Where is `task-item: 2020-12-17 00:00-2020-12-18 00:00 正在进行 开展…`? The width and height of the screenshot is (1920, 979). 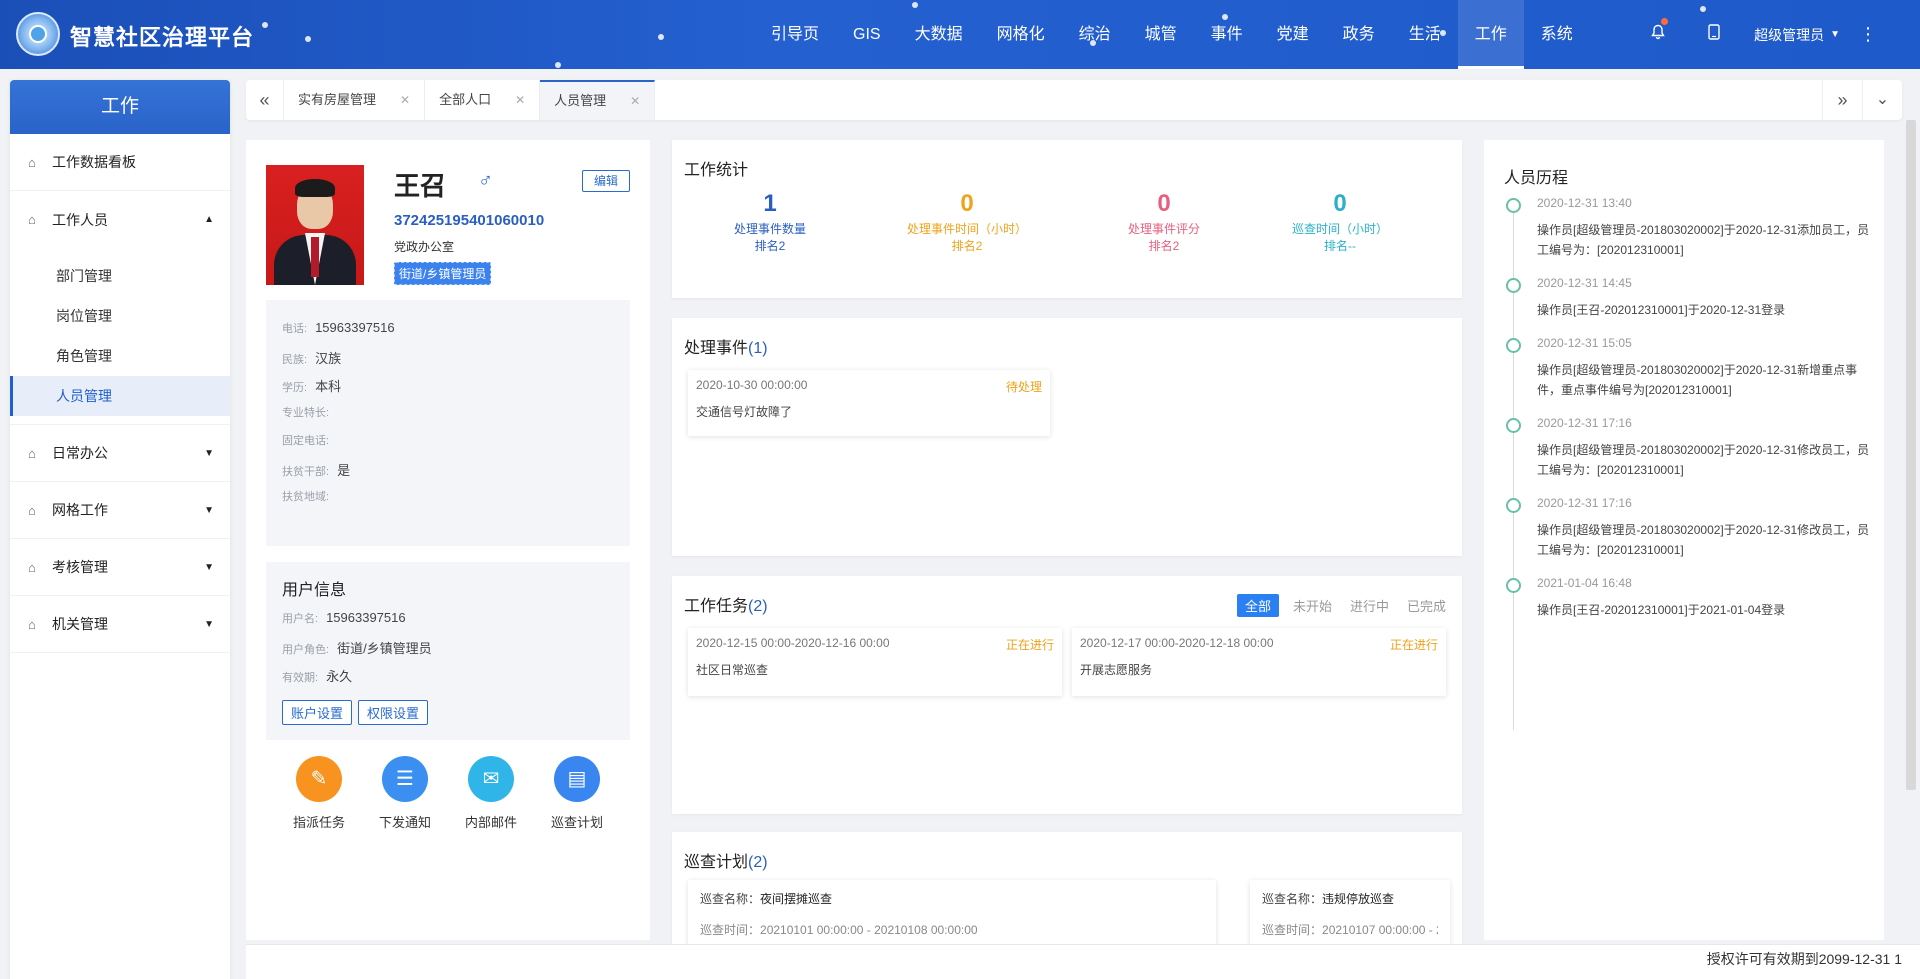
task-item: 2020-12-17 00:00-2020-12-18 00:00 正在进行 开展… is located at coordinates (1259, 662).